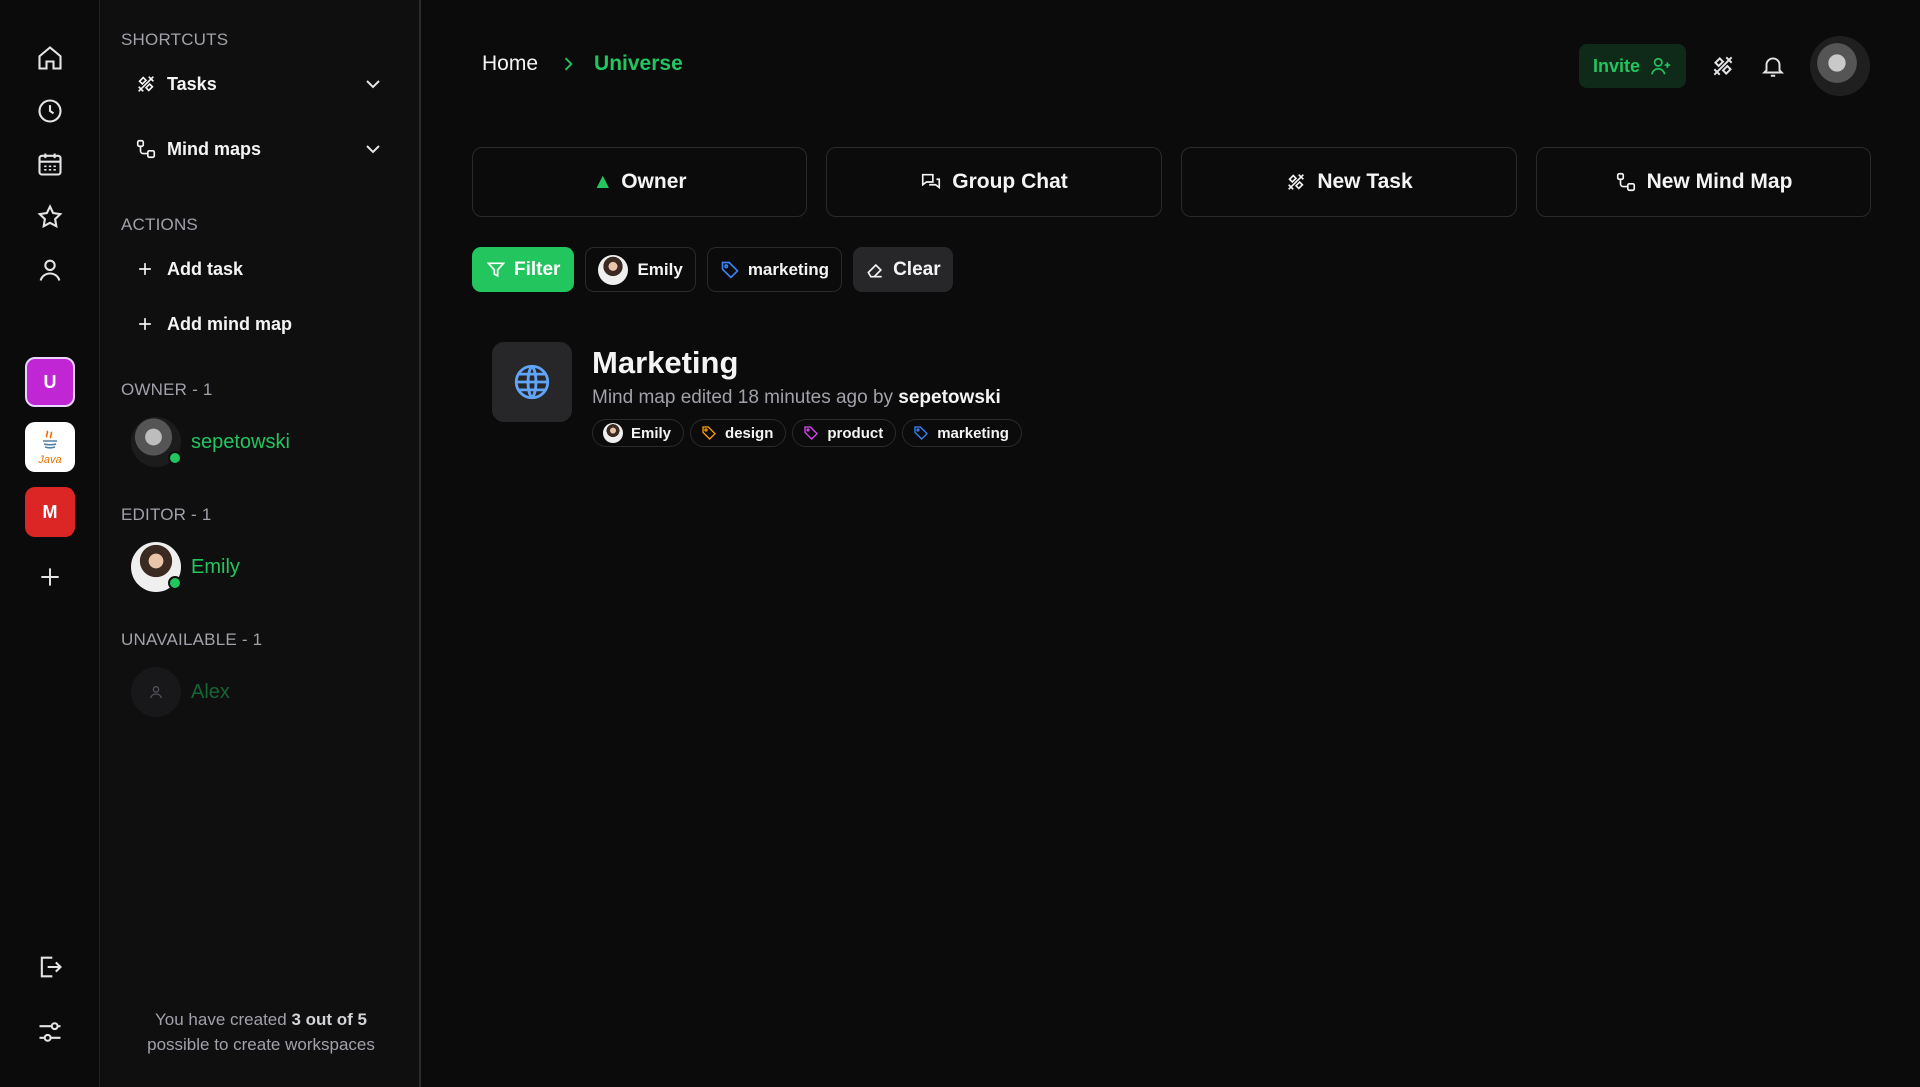 The image size is (1920, 1087). What do you see at coordinates (185, 567) in the screenshot?
I see `member-editor: Emily` at bounding box center [185, 567].